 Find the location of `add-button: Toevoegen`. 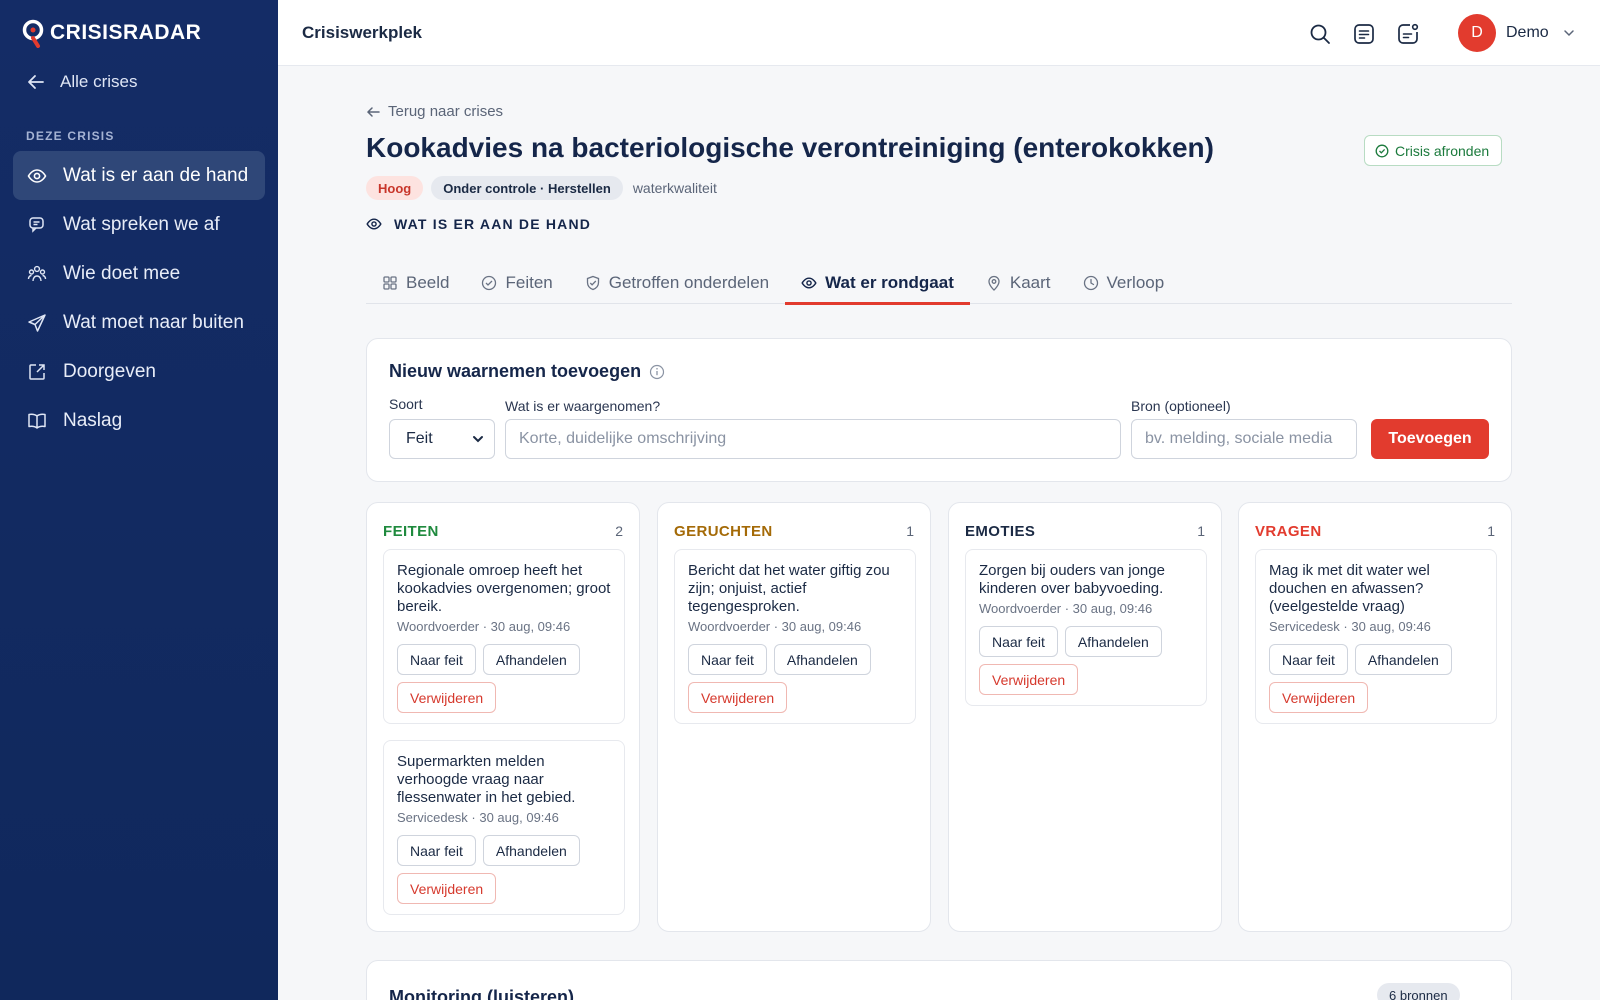

add-button: Toevoegen is located at coordinates (1430, 439).